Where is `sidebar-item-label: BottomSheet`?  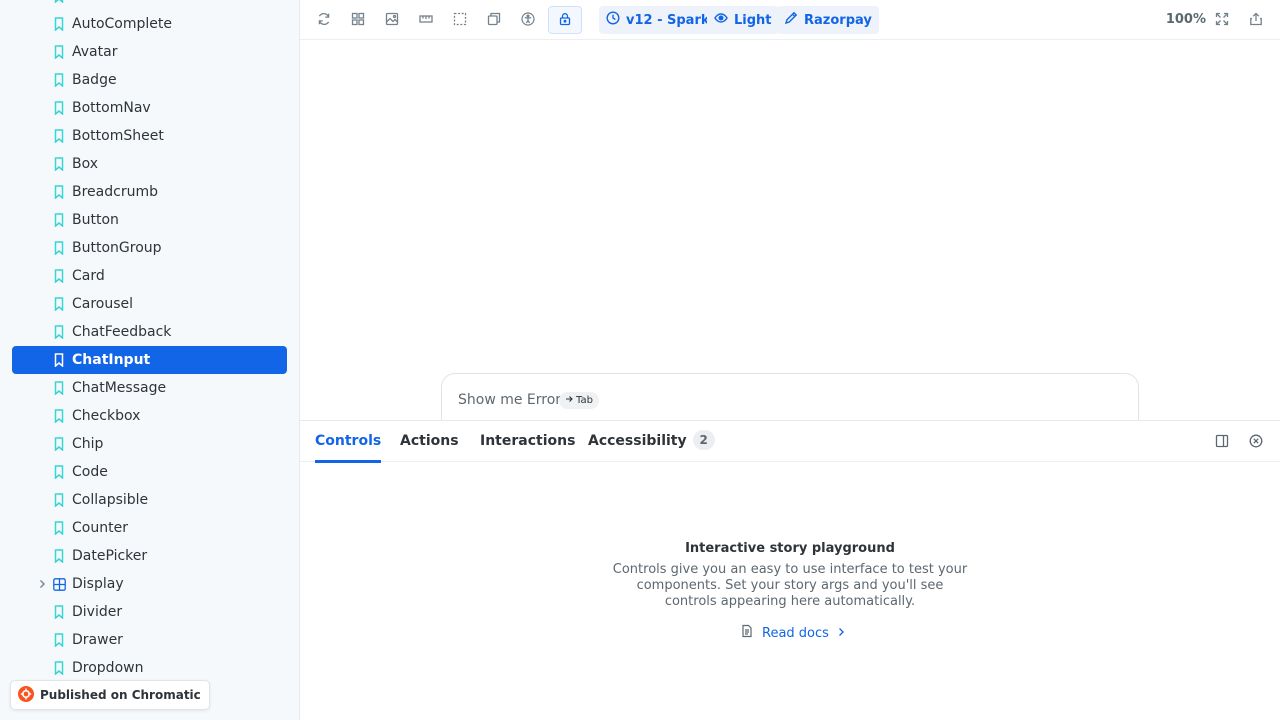 sidebar-item-label: BottomSheet is located at coordinates (118, 136).